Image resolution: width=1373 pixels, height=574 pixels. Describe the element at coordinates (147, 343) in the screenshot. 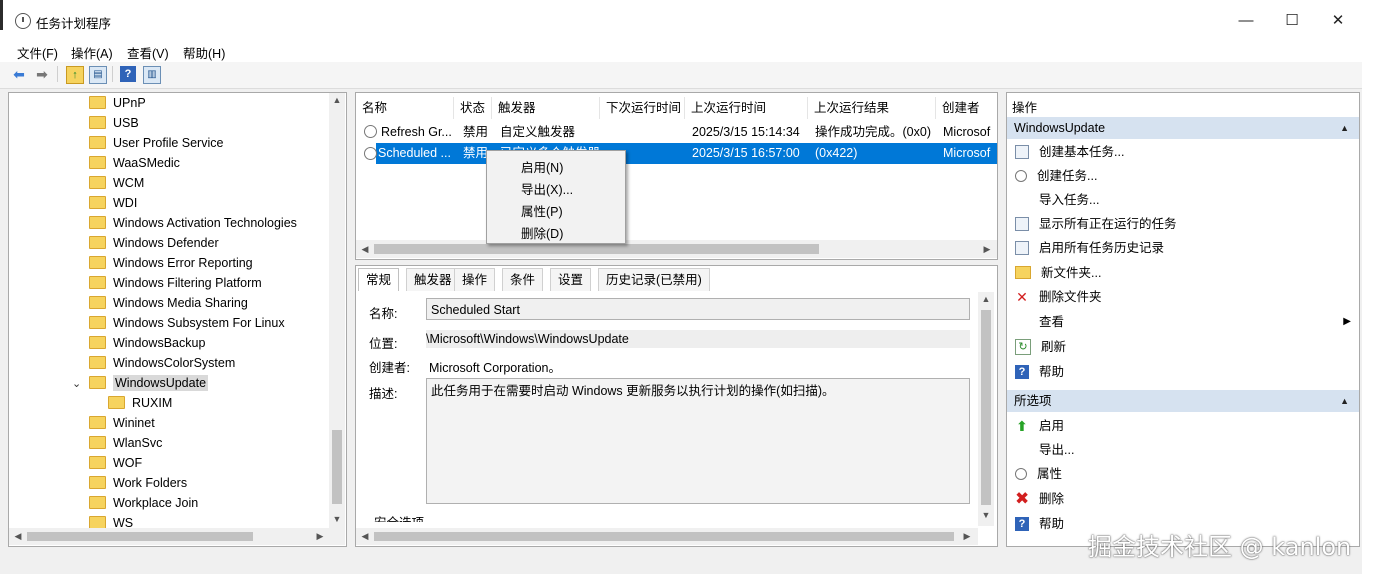

I see `tree-item-windowsbackup: WindowsBackup` at that location.